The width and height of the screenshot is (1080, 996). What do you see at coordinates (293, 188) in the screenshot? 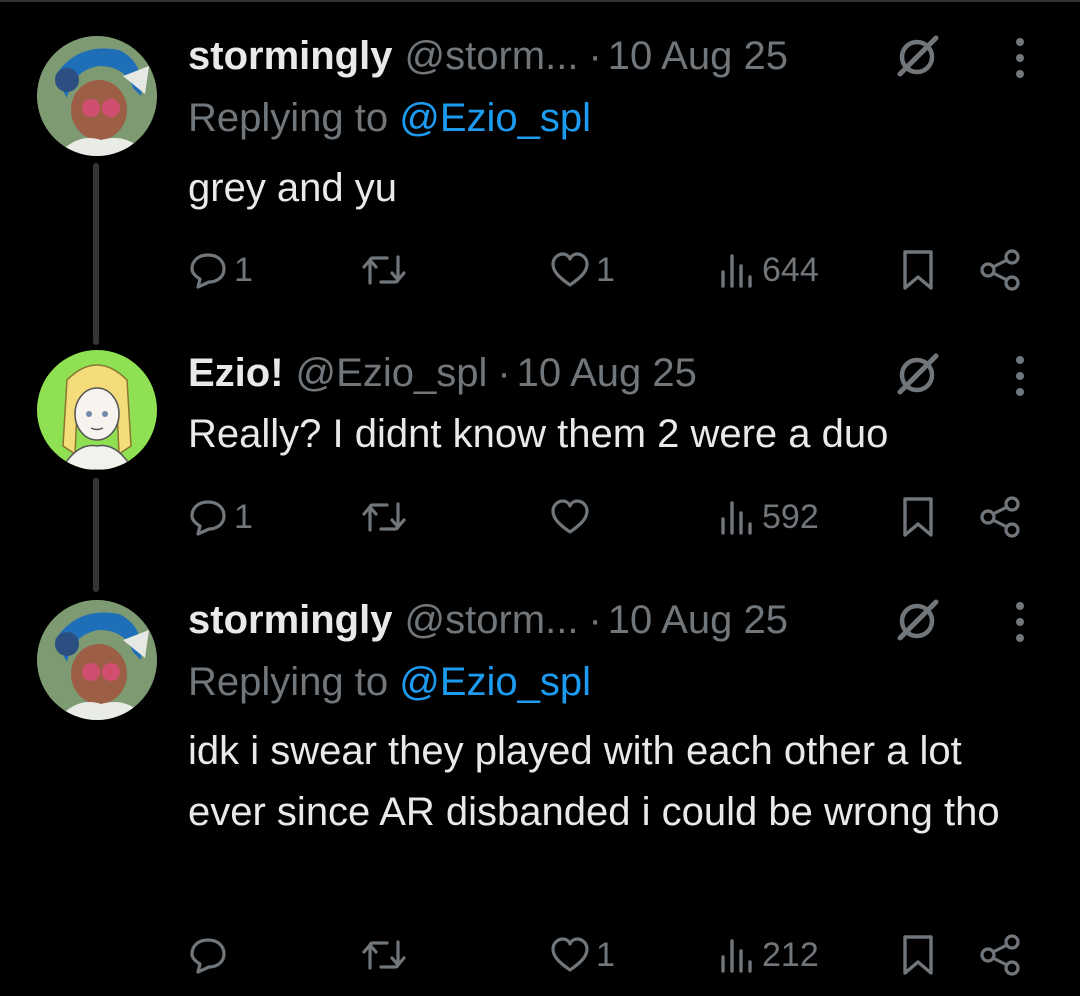
I see `post-text: grey and yu` at bounding box center [293, 188].